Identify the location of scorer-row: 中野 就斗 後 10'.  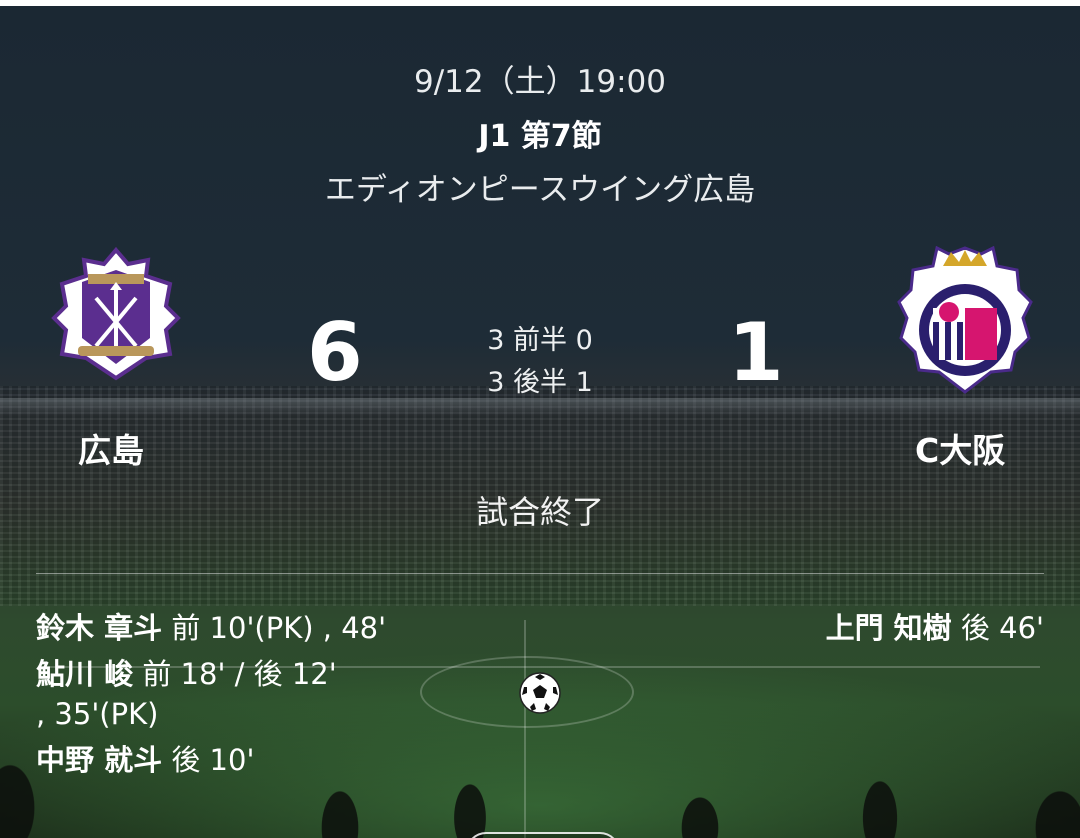
(246, 760).